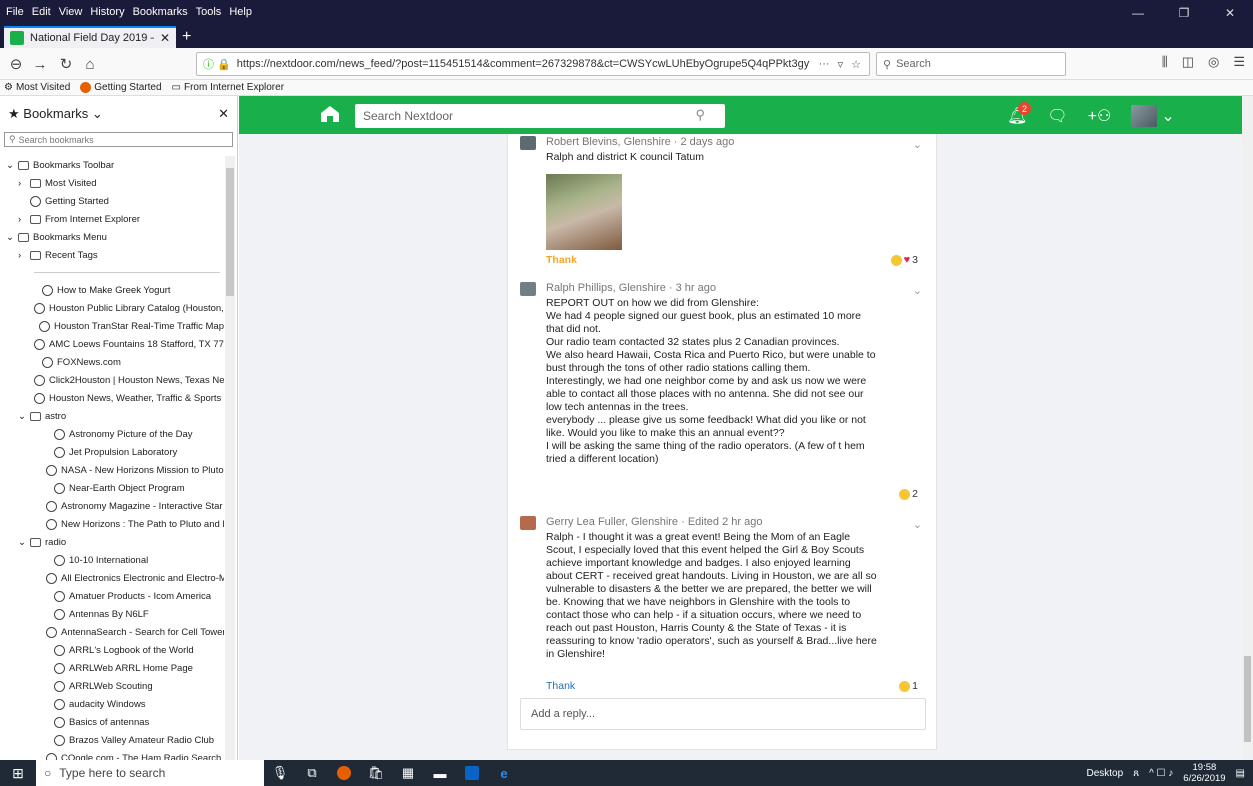 This screenshot has width=1253, height=786. What do you see at coordinates (1239, 62) in the screenshot?
I see `hamburger-menu-icon: ☰` at bounding box center [1239, 62].